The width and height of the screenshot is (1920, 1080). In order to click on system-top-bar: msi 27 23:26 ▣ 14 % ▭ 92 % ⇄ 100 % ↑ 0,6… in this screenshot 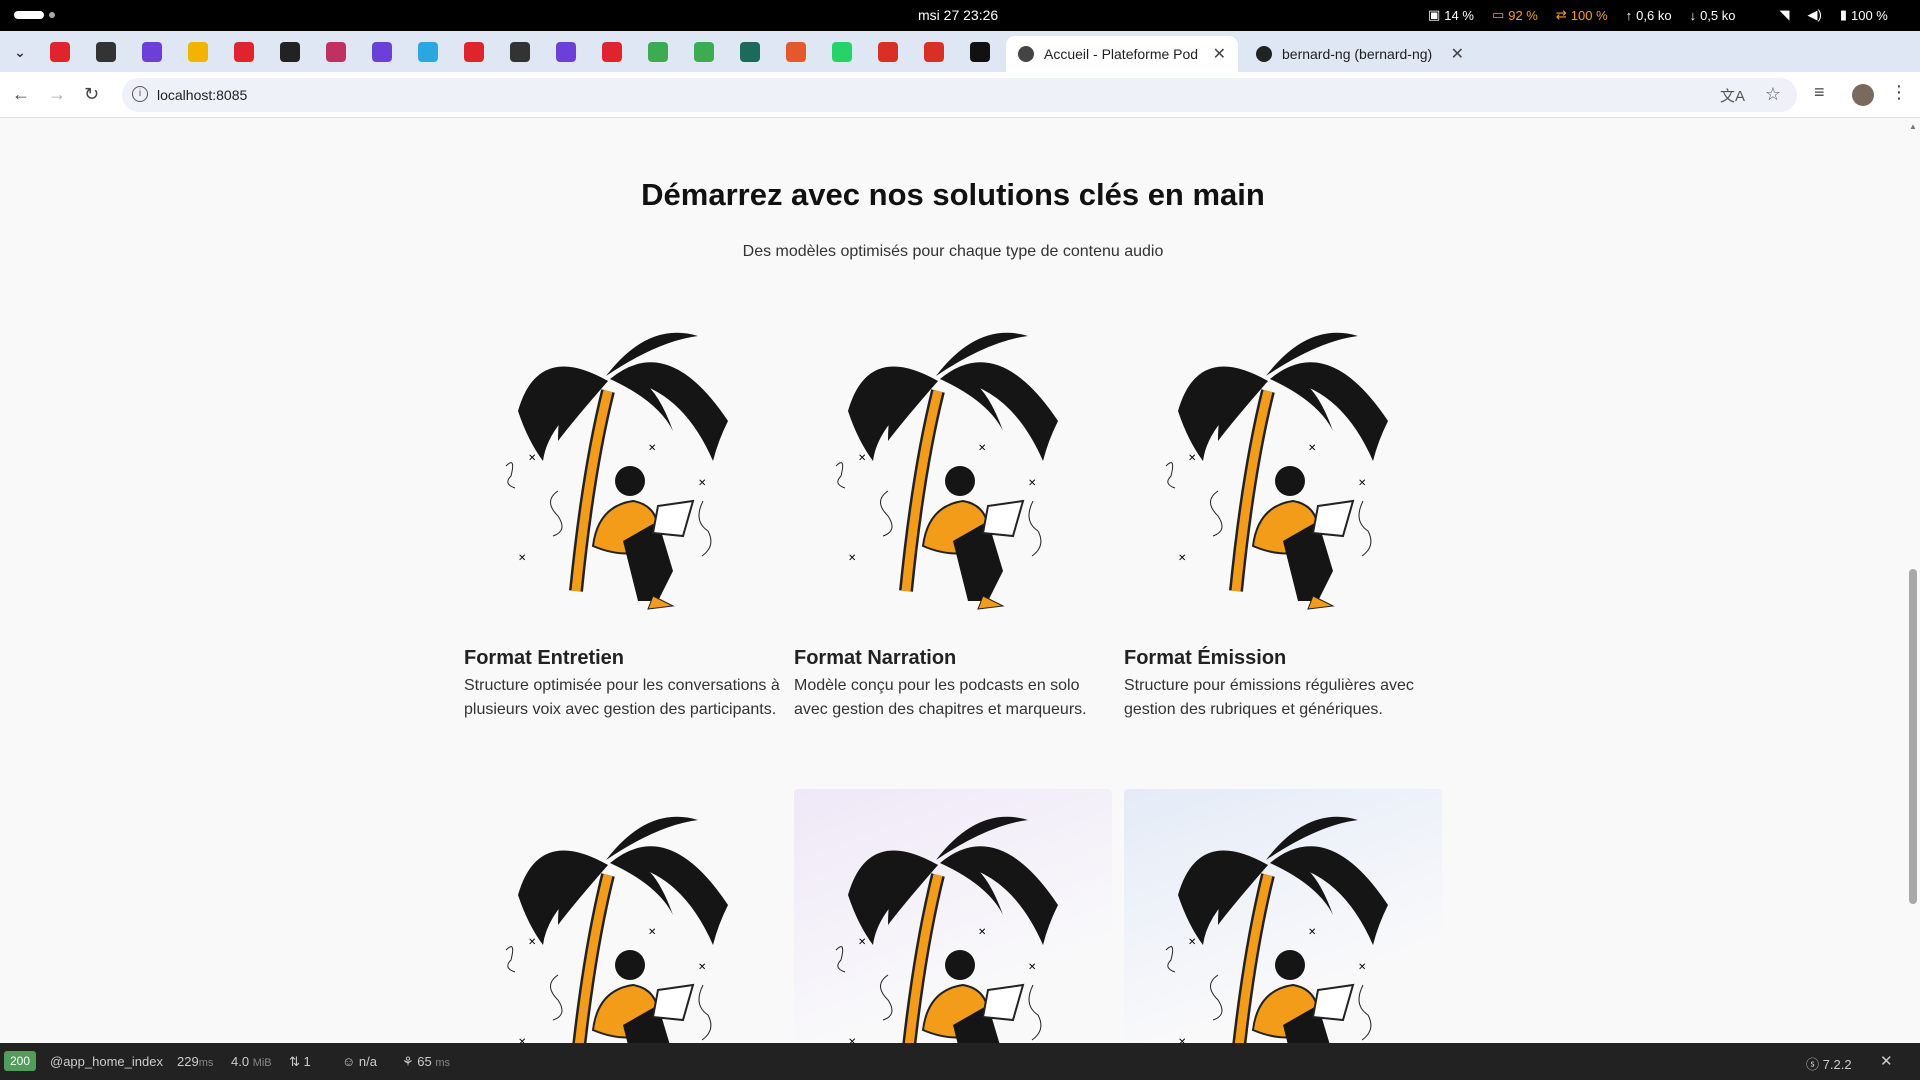, I will do `click(960, 15)`.